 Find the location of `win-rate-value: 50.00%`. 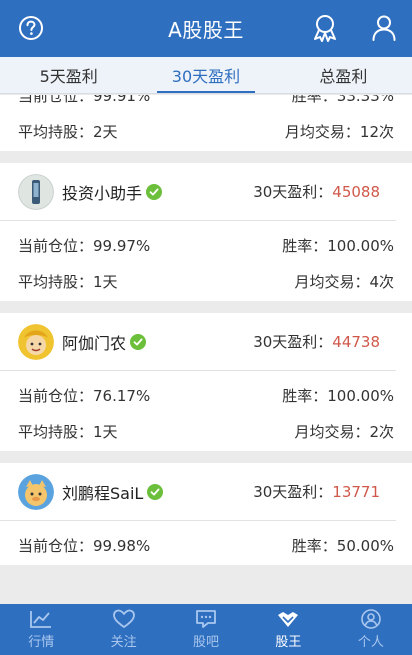

win-rate-value: 50.00% is located at coordinates (365, 545).